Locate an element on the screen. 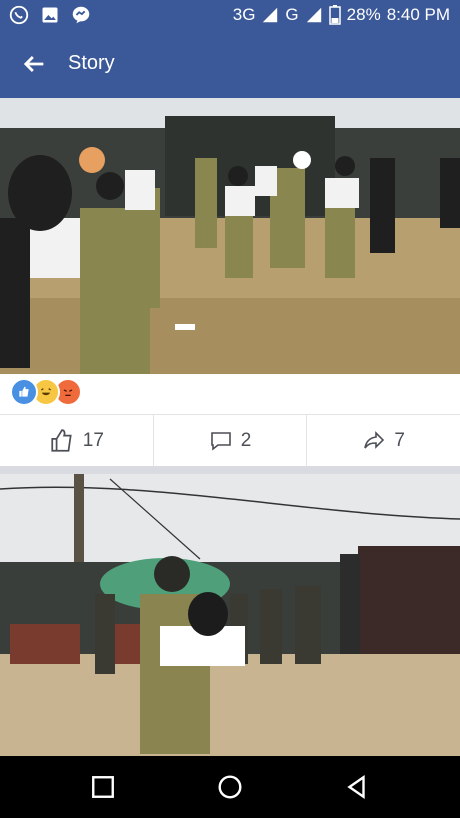 The image size is (460, 818). app-bar: Story is located at coordinates (230, 64).